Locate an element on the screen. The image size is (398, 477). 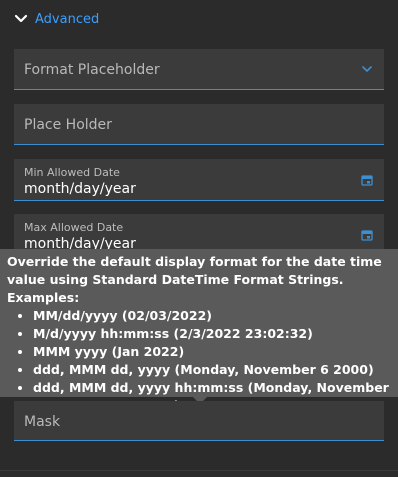
max-allowed-date-label: Max Allowed Date is located at coordinates (74, 227).